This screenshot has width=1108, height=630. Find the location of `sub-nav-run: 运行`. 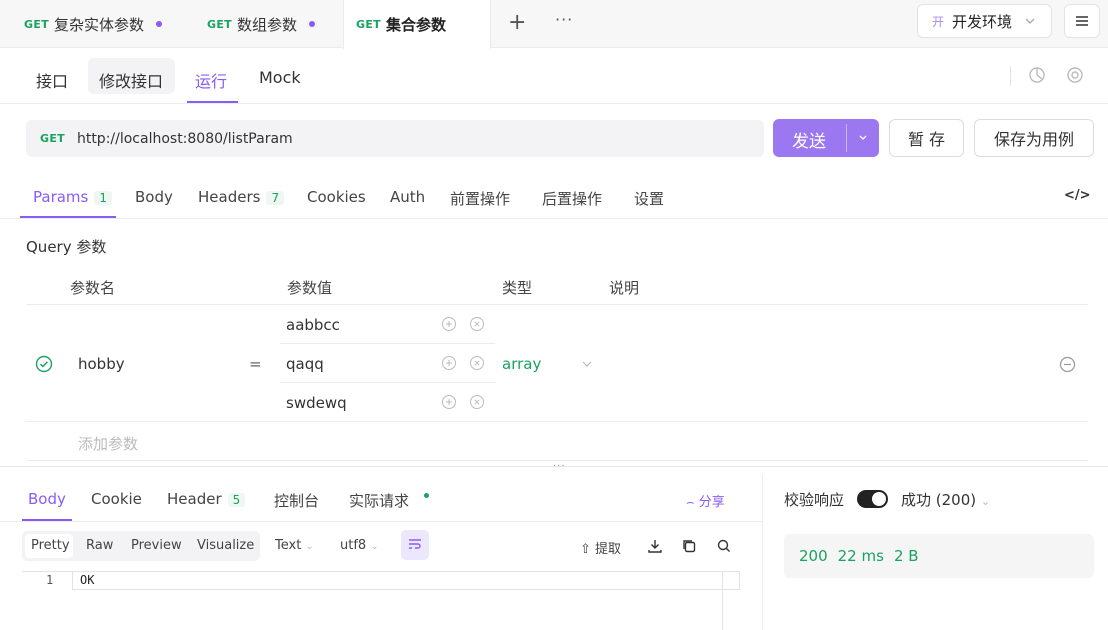

sub-nav-run: 运行 is located at coordinates (211, 80).